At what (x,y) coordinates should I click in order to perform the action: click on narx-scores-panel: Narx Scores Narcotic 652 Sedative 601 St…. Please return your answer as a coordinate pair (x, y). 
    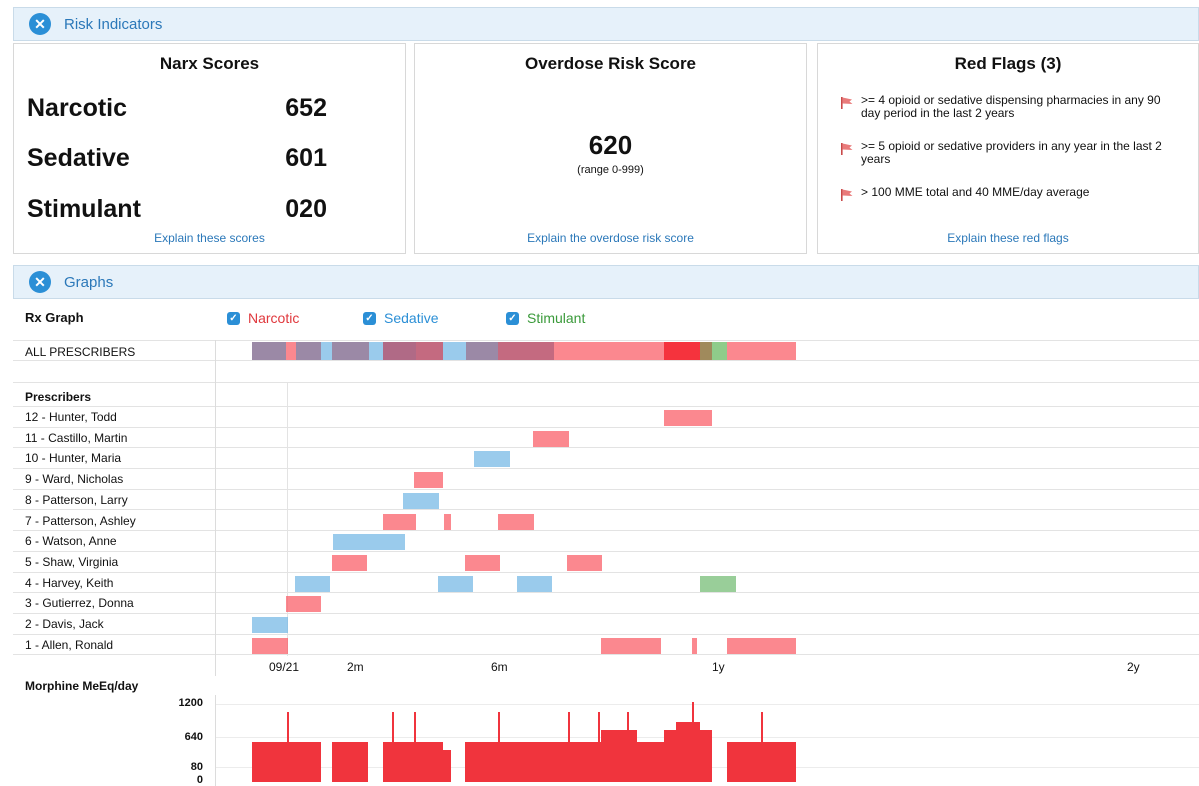
    Looking at the image, I should click on (209, 148).